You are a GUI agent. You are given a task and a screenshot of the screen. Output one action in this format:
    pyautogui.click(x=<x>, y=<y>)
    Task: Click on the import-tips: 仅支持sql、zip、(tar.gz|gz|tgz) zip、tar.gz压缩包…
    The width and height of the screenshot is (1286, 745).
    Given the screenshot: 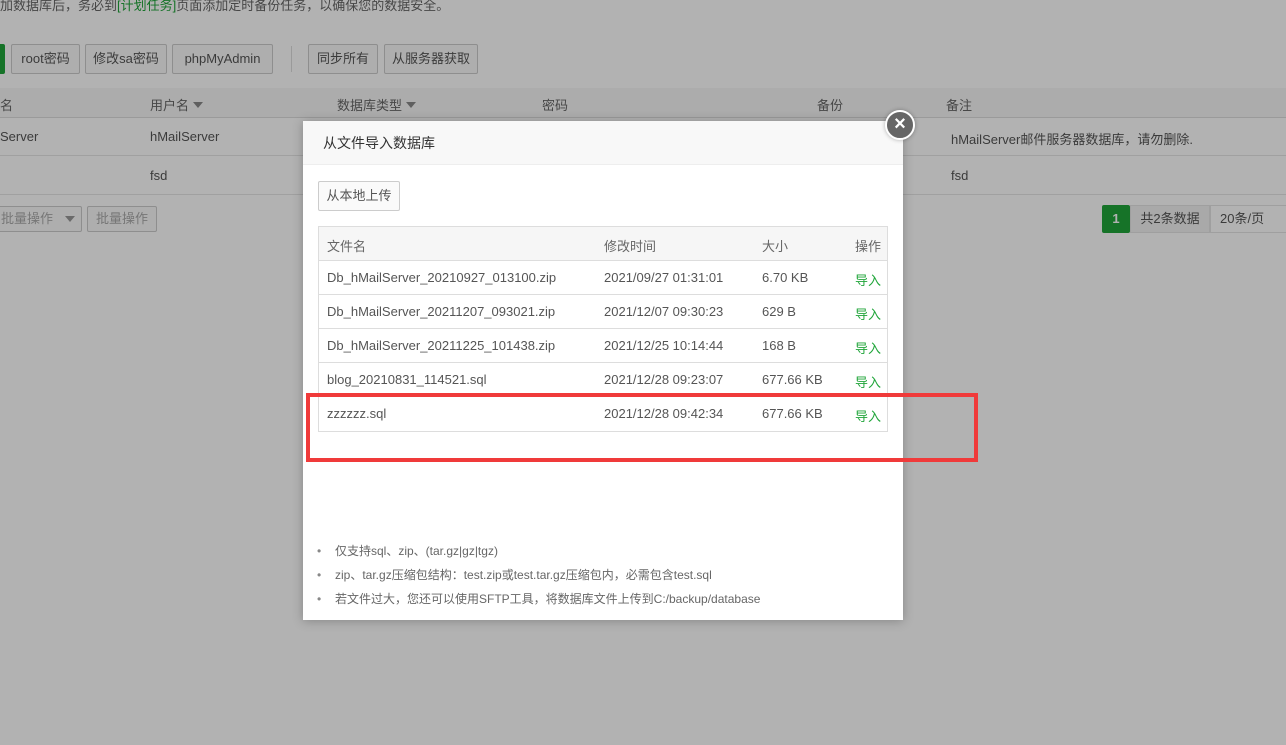 What is the action you would take?
    pyautogui.click(x=538, y=578)
    